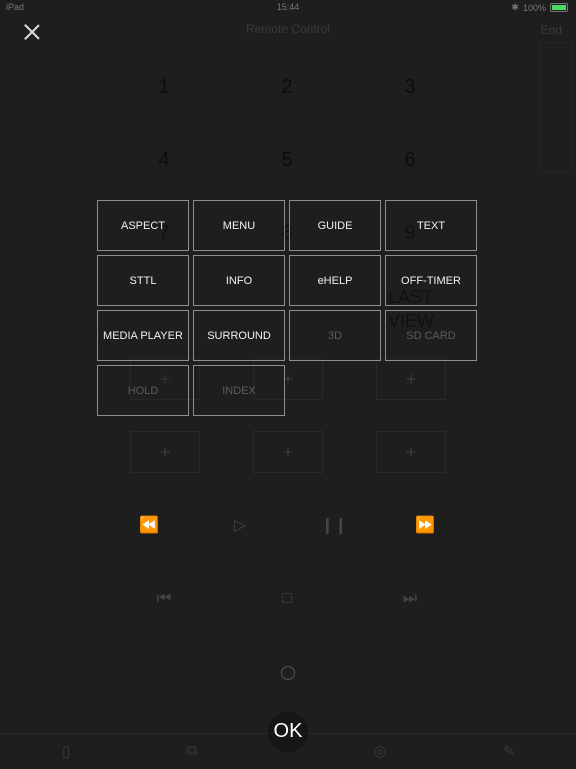 This screenshot has width=576, height=769. I want to click on key-5: 5, so click(287, 160).